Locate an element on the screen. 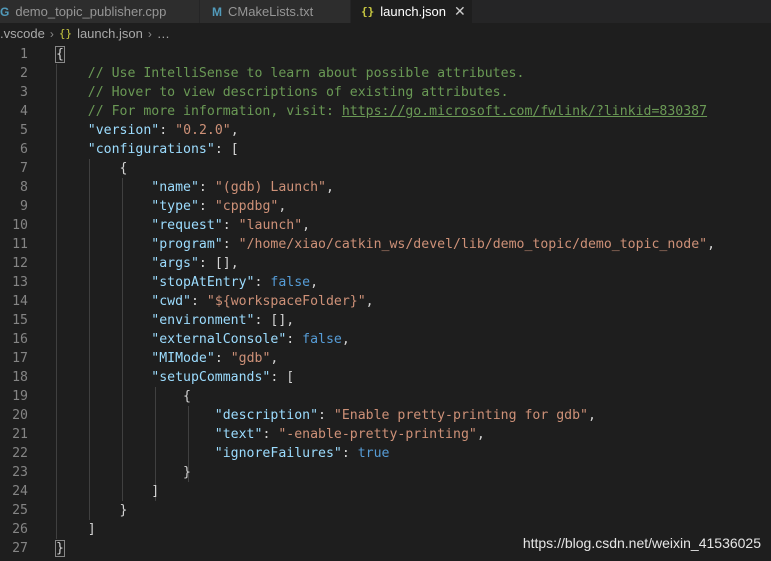 The width and height of the screenshot is (771, 561). line-number: 22 is located at coordinates (20, 453).